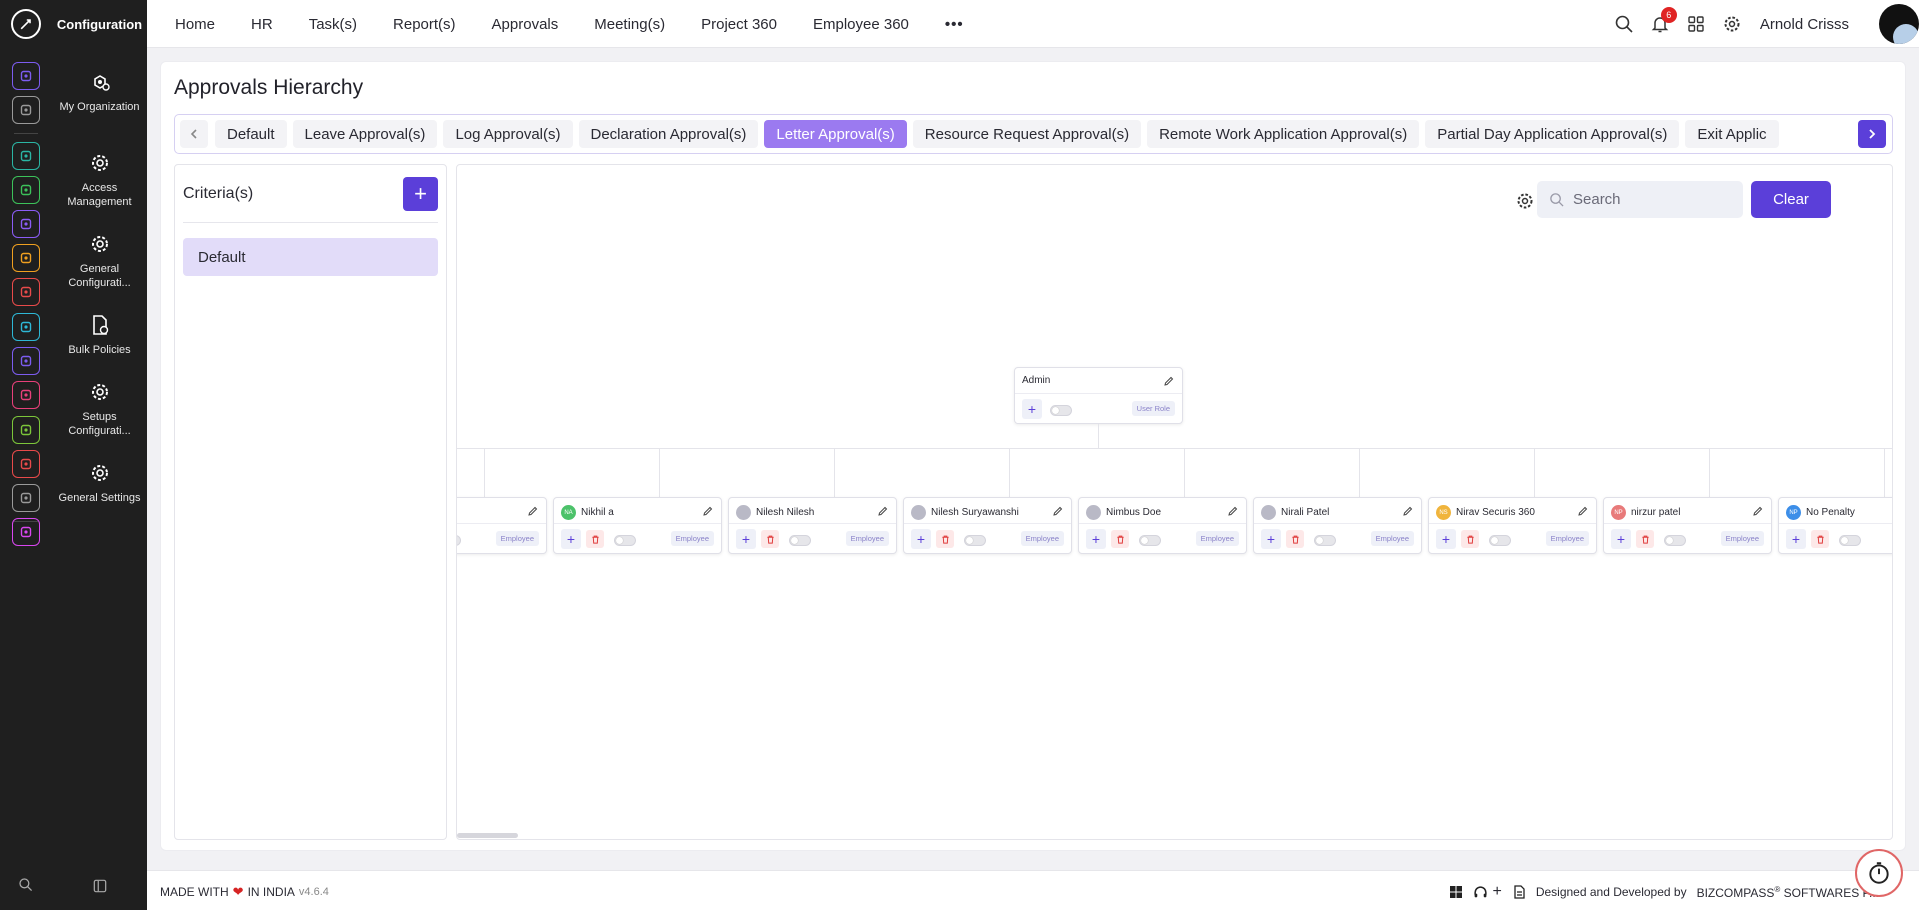 The width and height of the screenshot is (1919, 910). Describe the element at coordinates (861, 24) in the screenshot. I see `nav-employee-360: Employee 360` at that location.